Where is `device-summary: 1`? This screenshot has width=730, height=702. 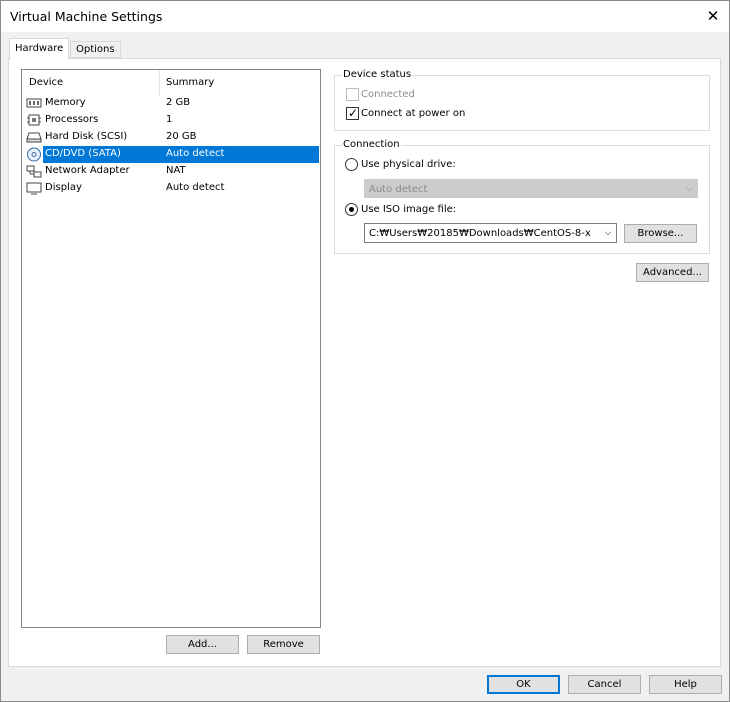
device-summary: 1 is located at coordinates (169, 119).